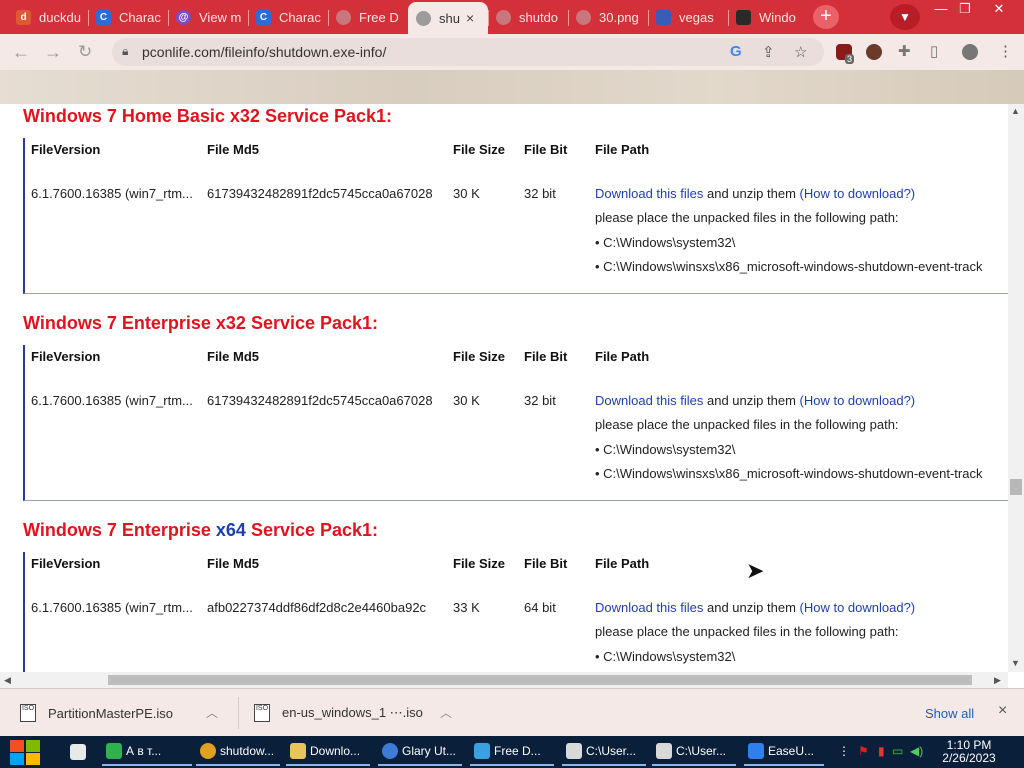 The width and height of the screenshot is (1024, 768). I want to click on tab-view: @ View m, so click(208, 17).